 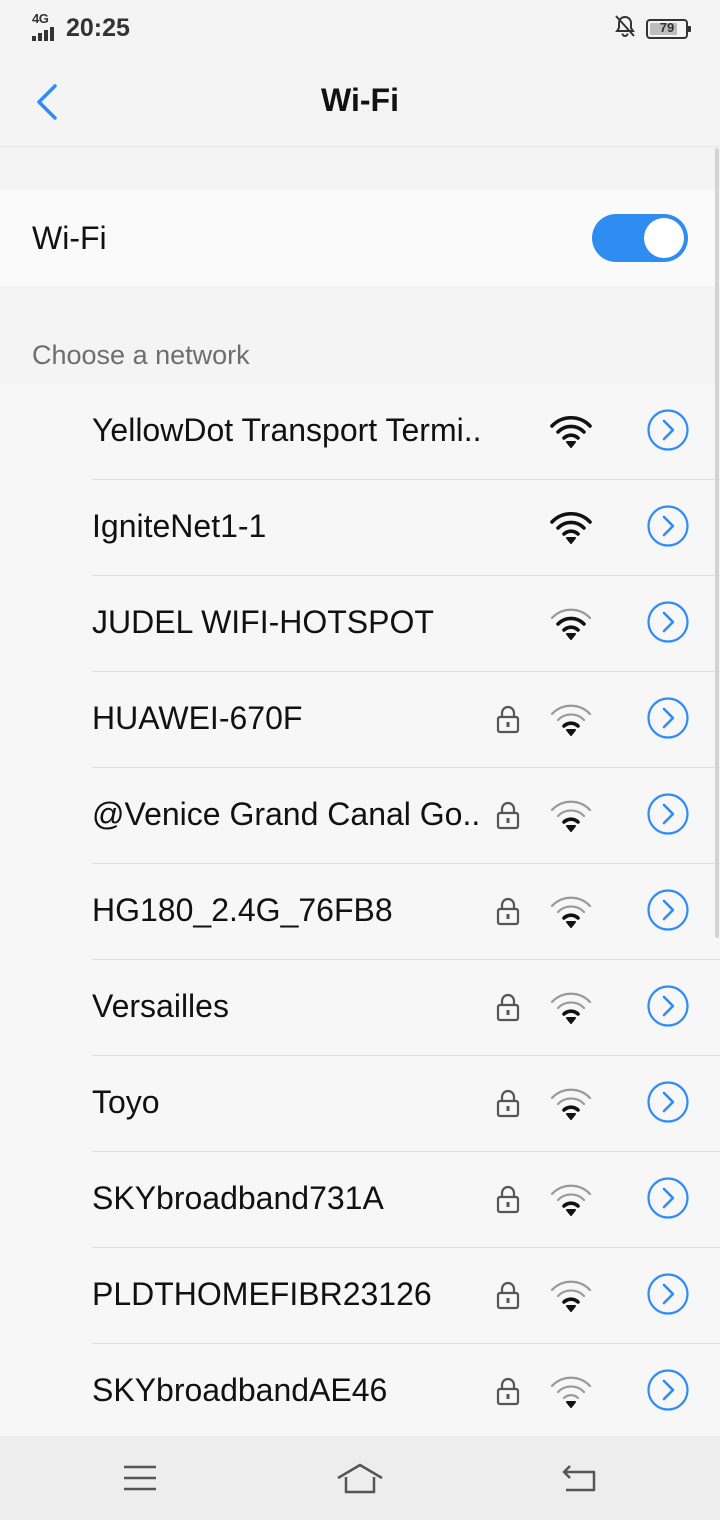 I want to click on status-right: 79, so click(x=652, y=28).